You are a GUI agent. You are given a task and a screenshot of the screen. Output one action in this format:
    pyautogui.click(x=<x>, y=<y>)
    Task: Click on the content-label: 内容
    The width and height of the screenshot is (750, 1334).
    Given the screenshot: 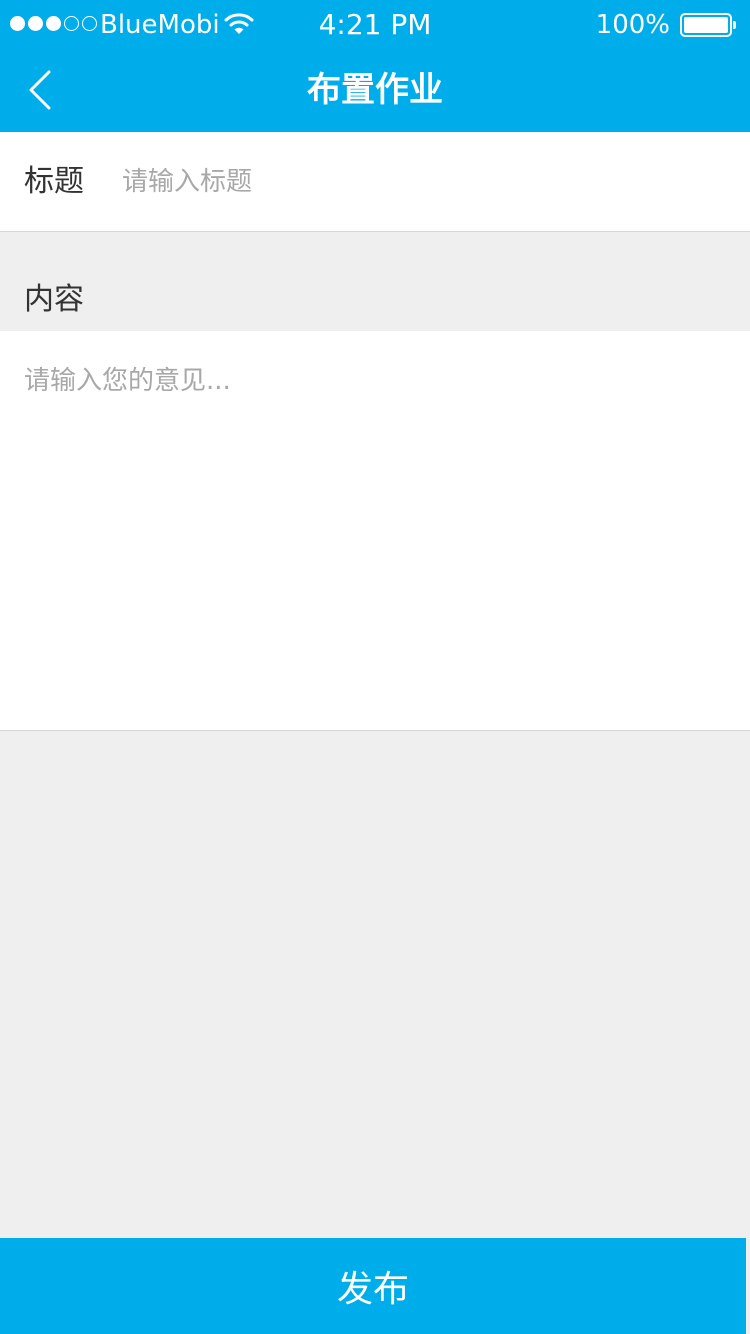 What is the action you would take?
    pyautogui.click(x=54, y=299)
    